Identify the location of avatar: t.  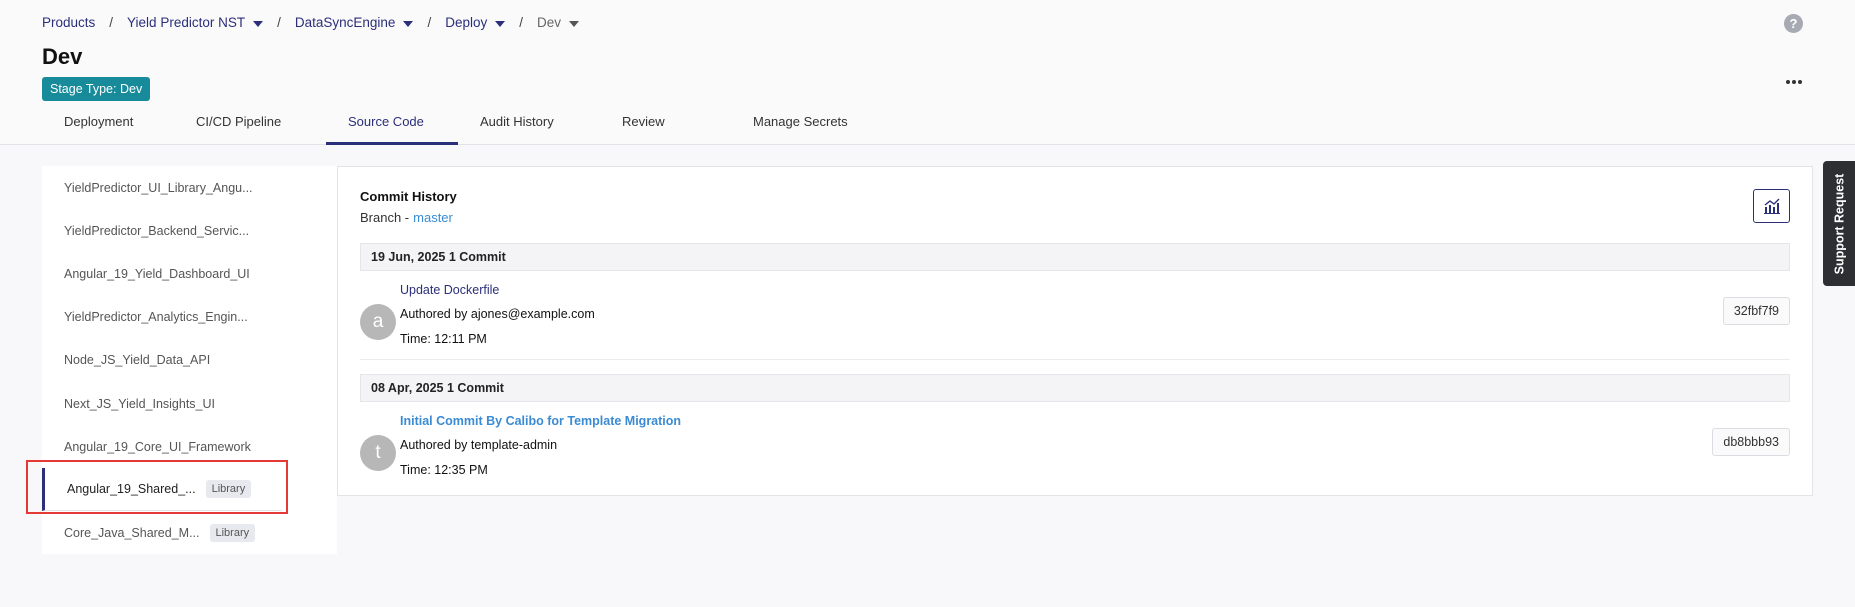
(378, 453).